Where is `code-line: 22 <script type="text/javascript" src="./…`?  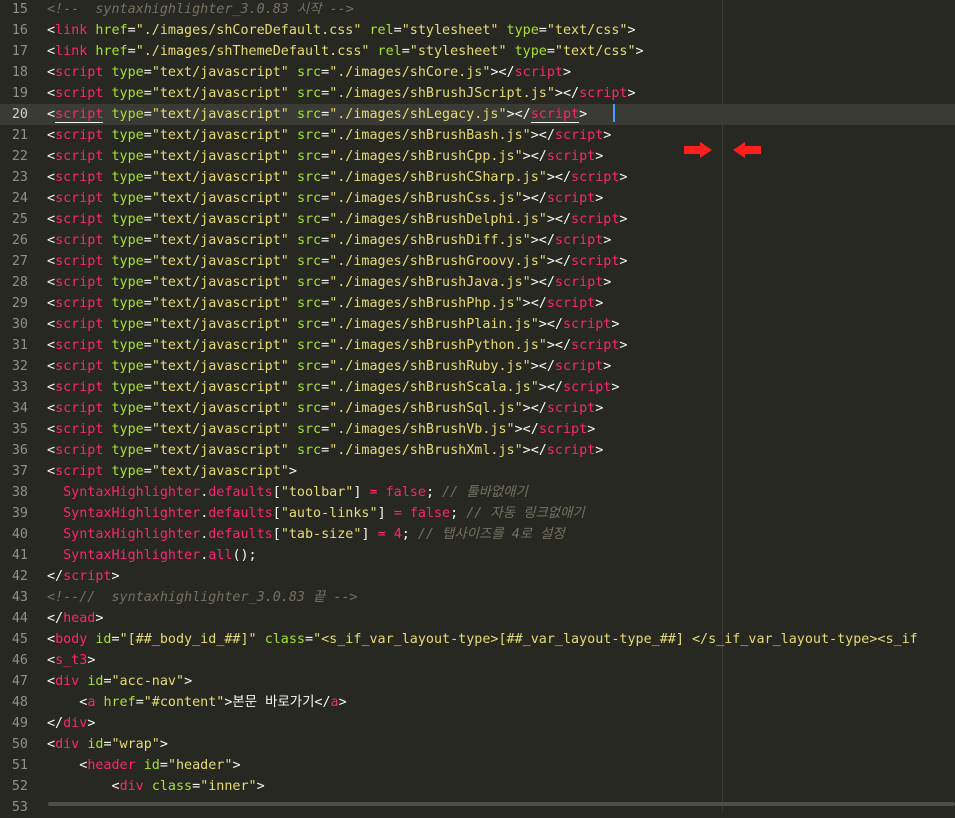
code-line: 22 <script type="text/javascript" src="./… is located at coordinates (477, 156).